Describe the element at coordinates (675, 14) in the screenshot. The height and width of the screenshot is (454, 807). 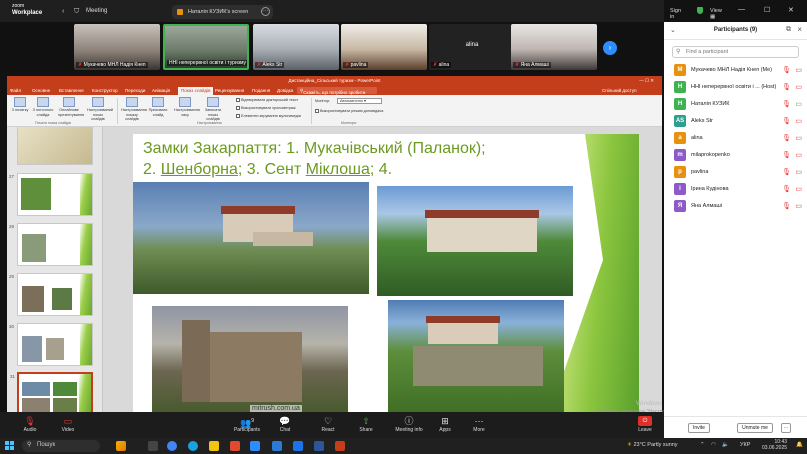
I see `sign-in-link: Sign in` at that location.